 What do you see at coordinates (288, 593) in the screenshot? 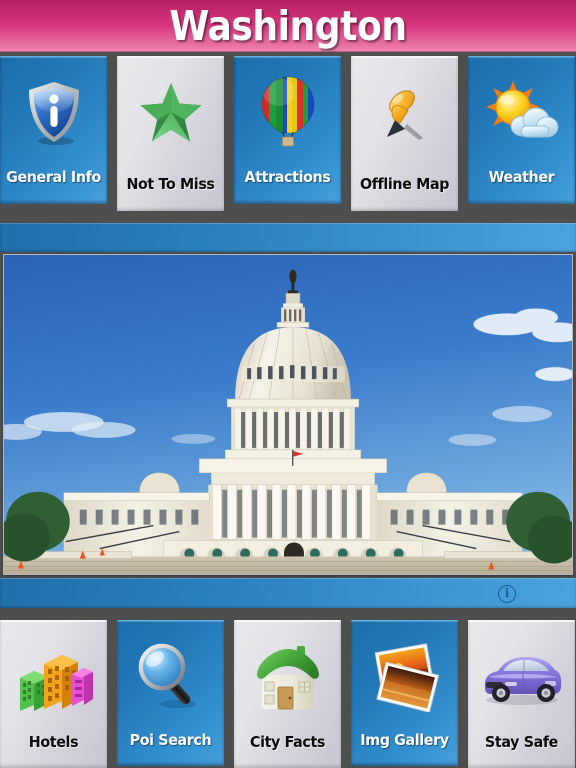
I see `lower-blue-band: i` at bounding box center [288, 593].